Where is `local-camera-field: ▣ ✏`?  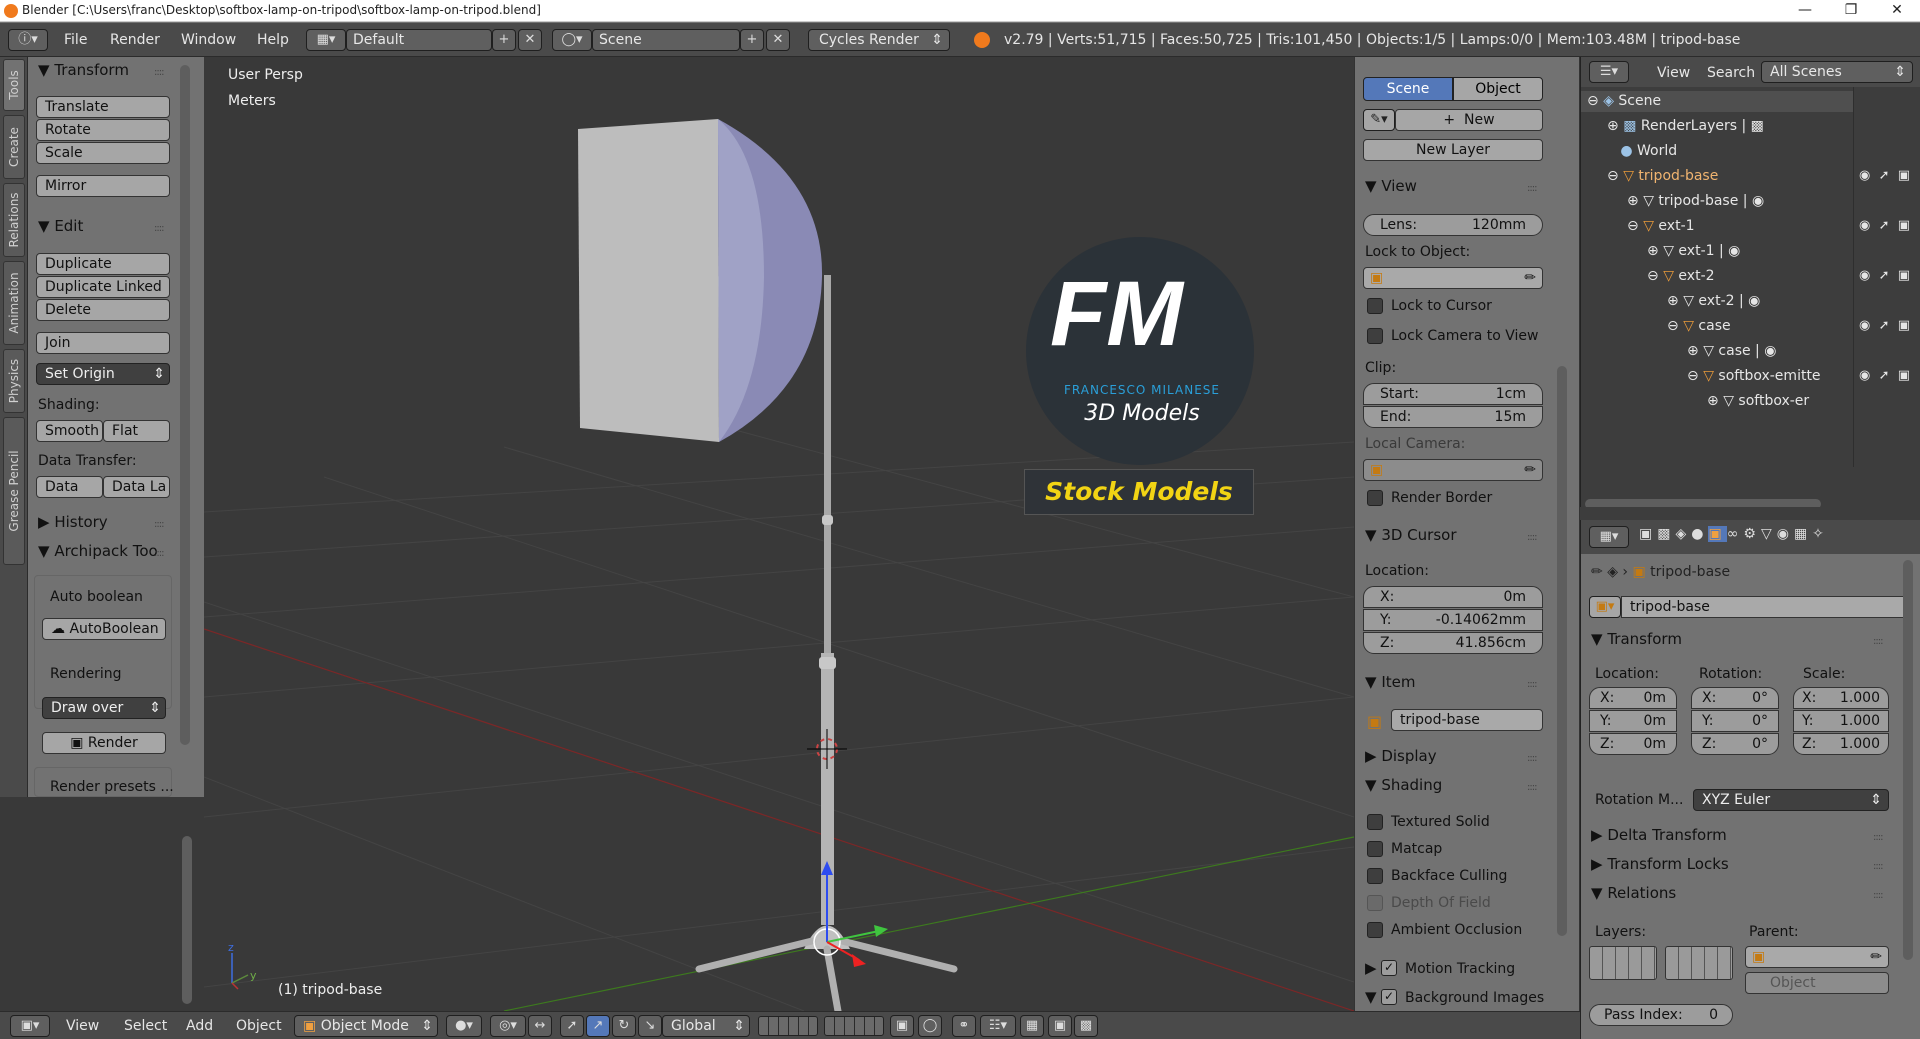
local-camera-field: ▣ ✏ is located at coordinates (1453, 470).